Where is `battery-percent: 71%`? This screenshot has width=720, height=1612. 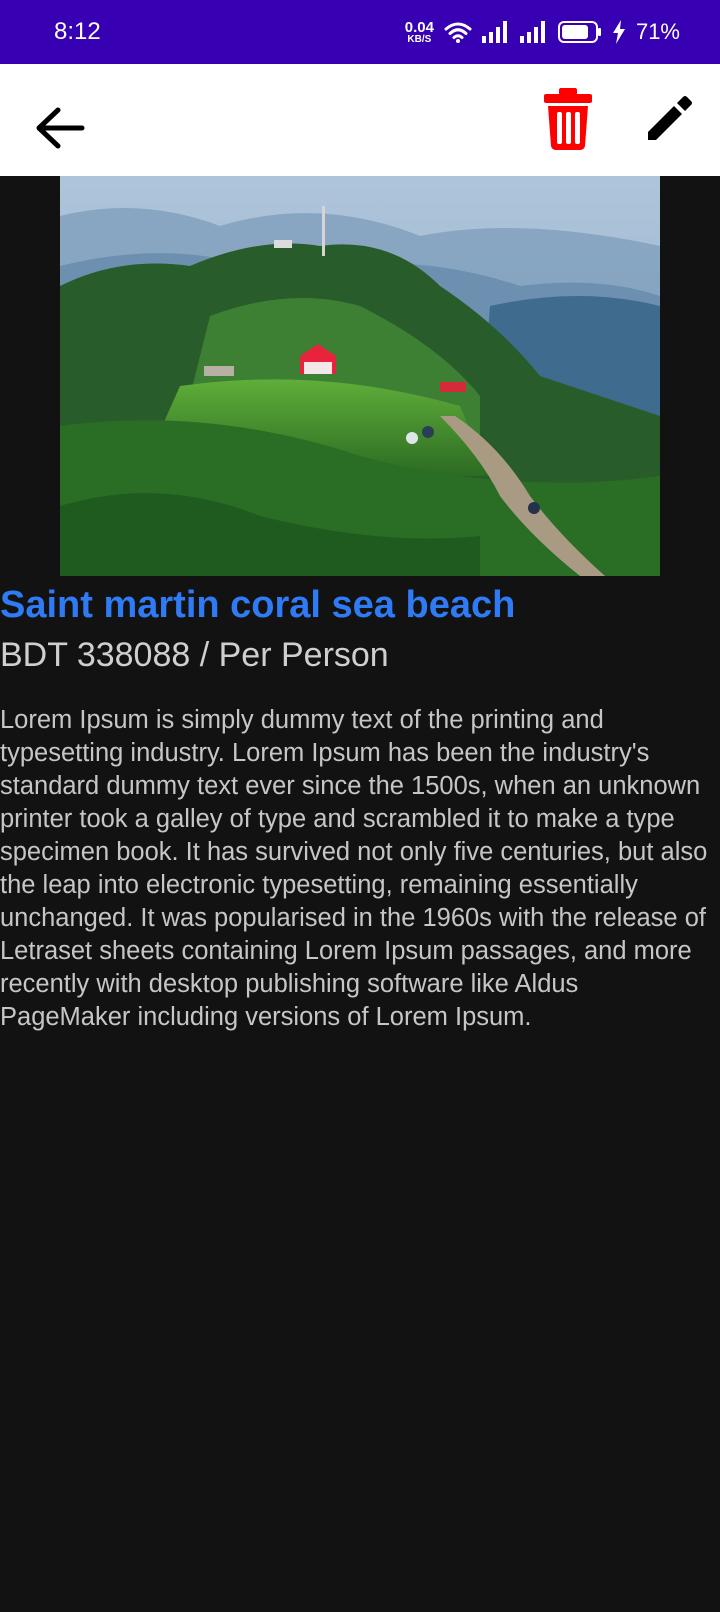 battery-percent: 71% is located at coordinates (657, 31).